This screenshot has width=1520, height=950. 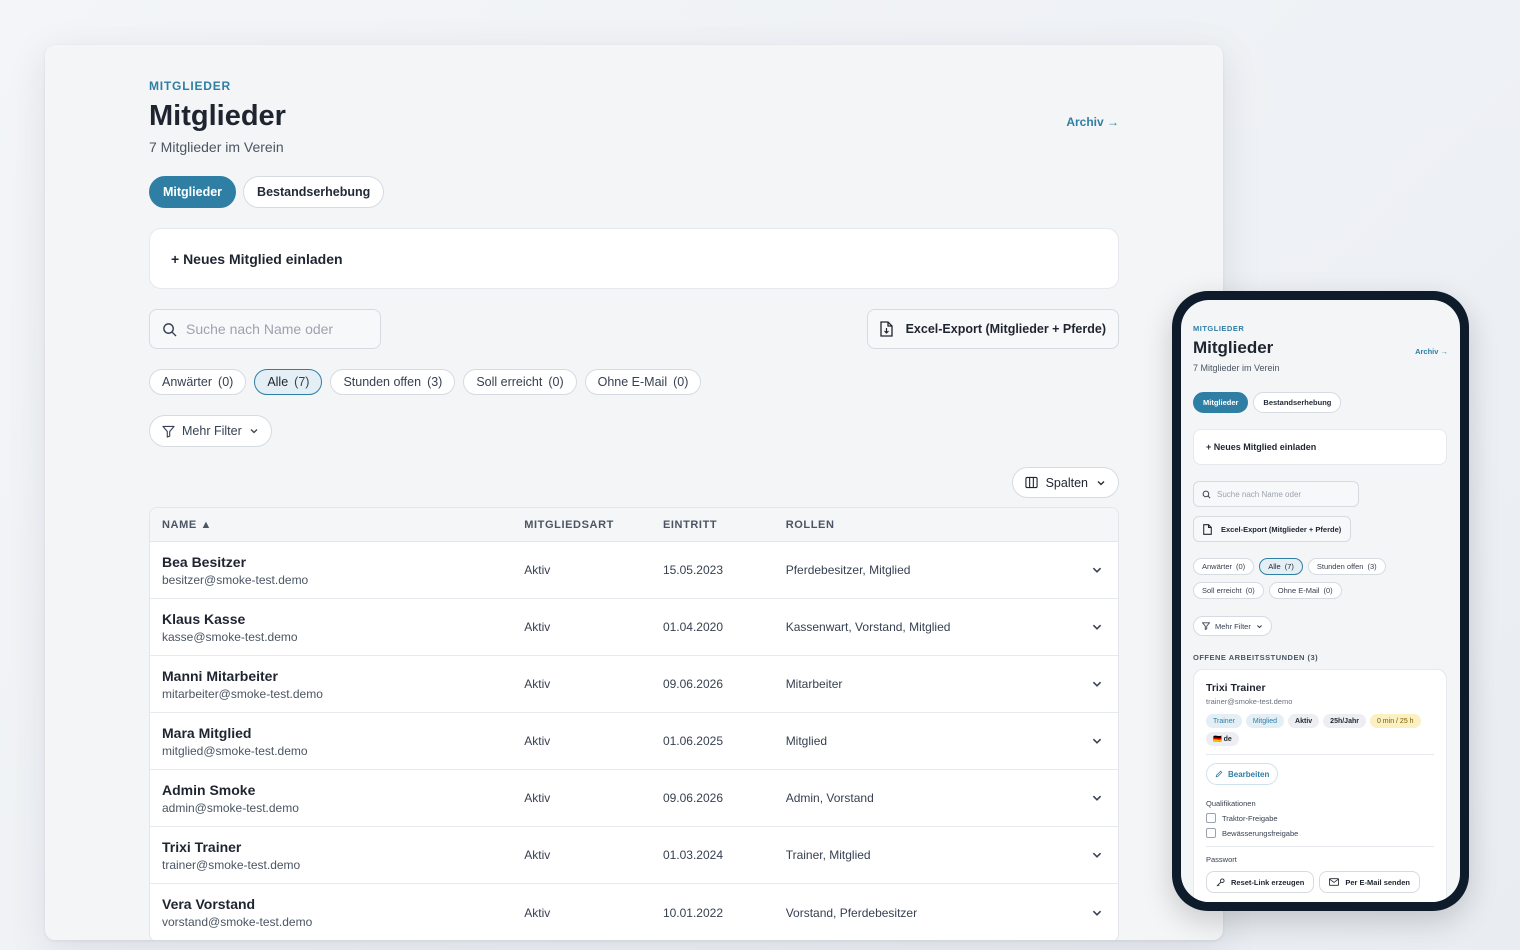 I want to click on mobile-filter-chip-soll-erreicht: Soll erreicht (0), so click(x=1228, y=590).